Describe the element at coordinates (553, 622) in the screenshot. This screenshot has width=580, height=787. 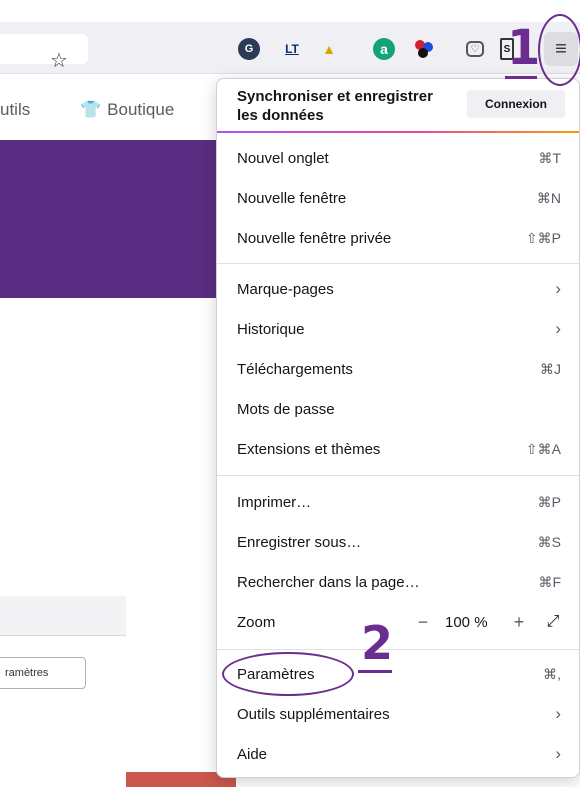
I see `fullscreen-icon: ⤢` at that location.